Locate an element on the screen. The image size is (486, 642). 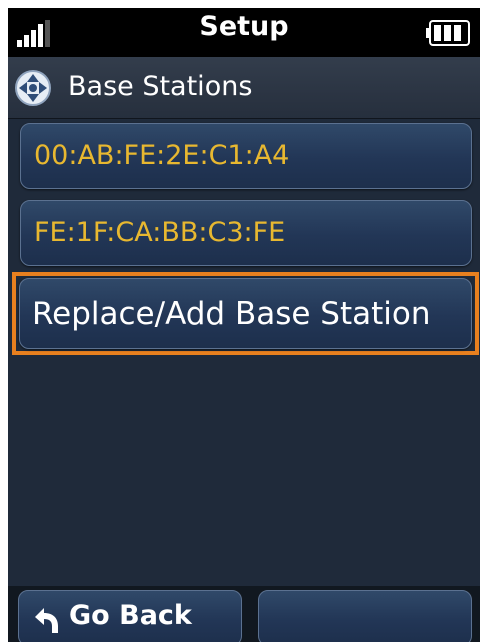
softkey-bar: Go Back is located at coordinates (244, 614).